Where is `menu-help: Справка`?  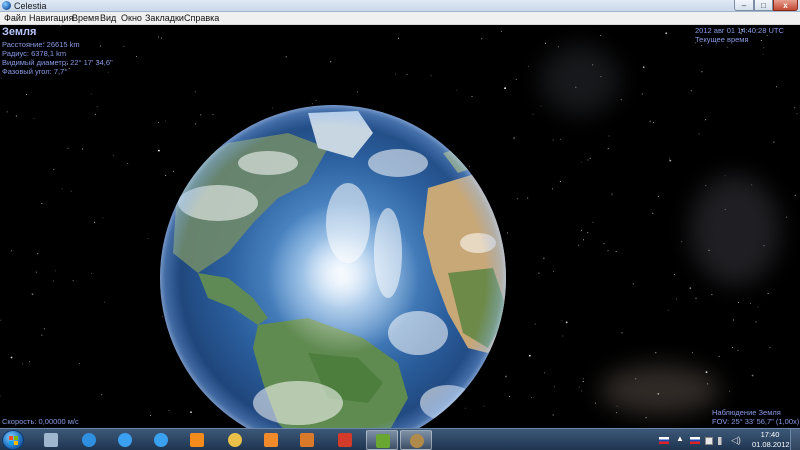
menu-help: Справка is located at coordinates (201, 18).